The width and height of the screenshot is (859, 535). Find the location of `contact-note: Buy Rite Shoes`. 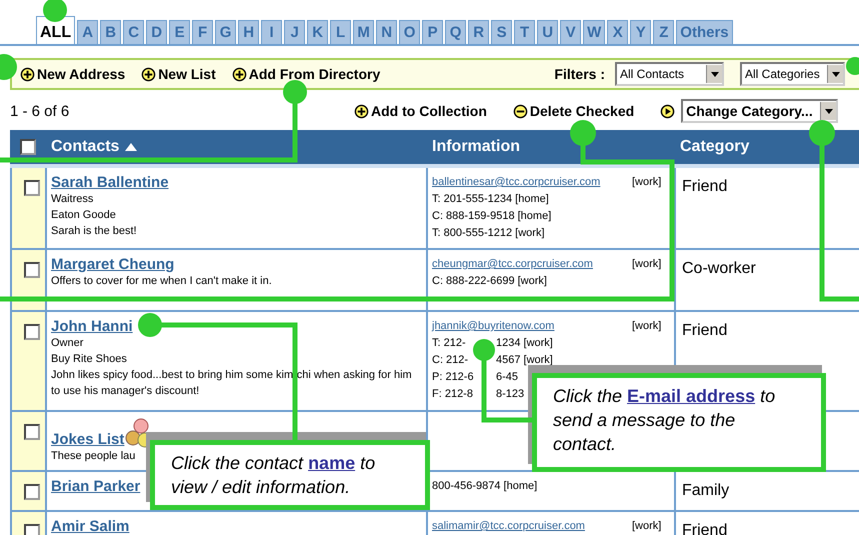

contact-note: Buy Rite Shoes is located at coordinates (89, 359).